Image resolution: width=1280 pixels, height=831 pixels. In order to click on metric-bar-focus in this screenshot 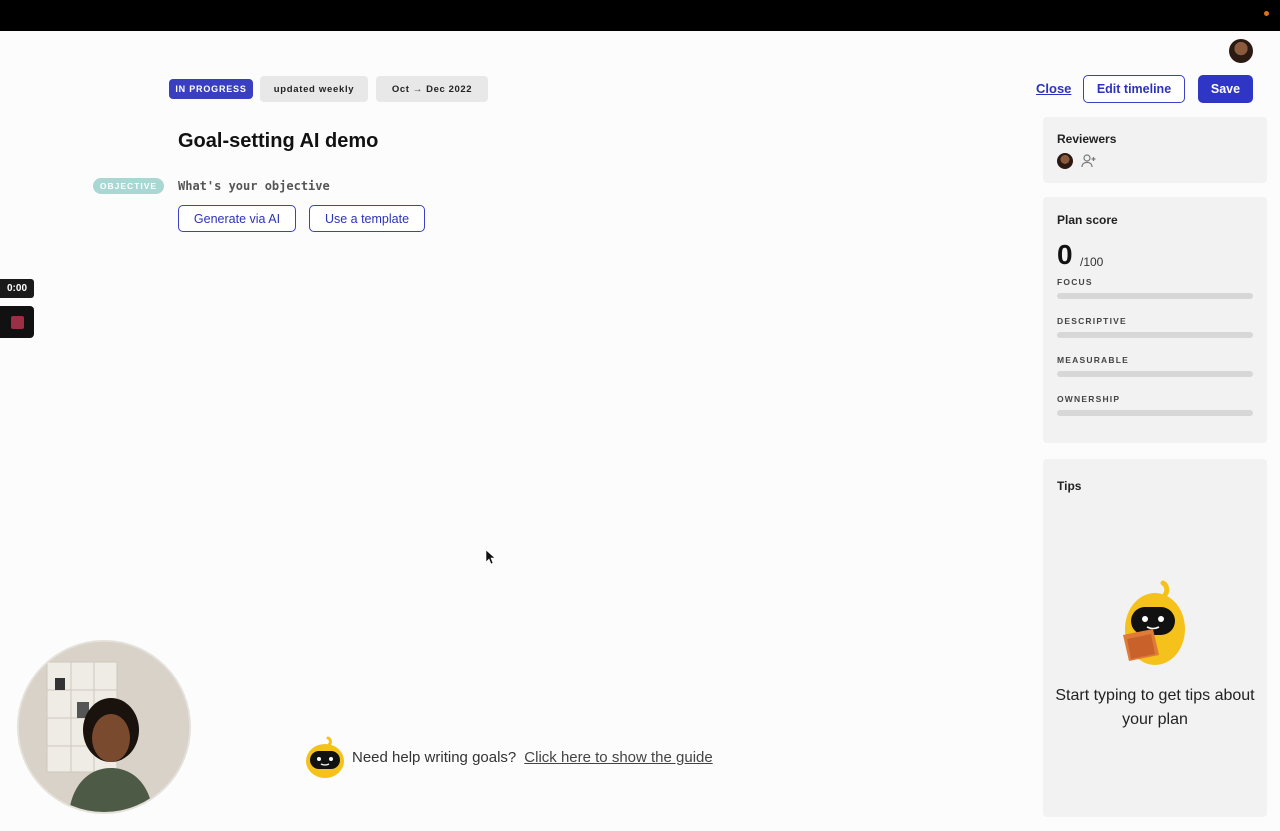, I will do `click(1155, 296)`.